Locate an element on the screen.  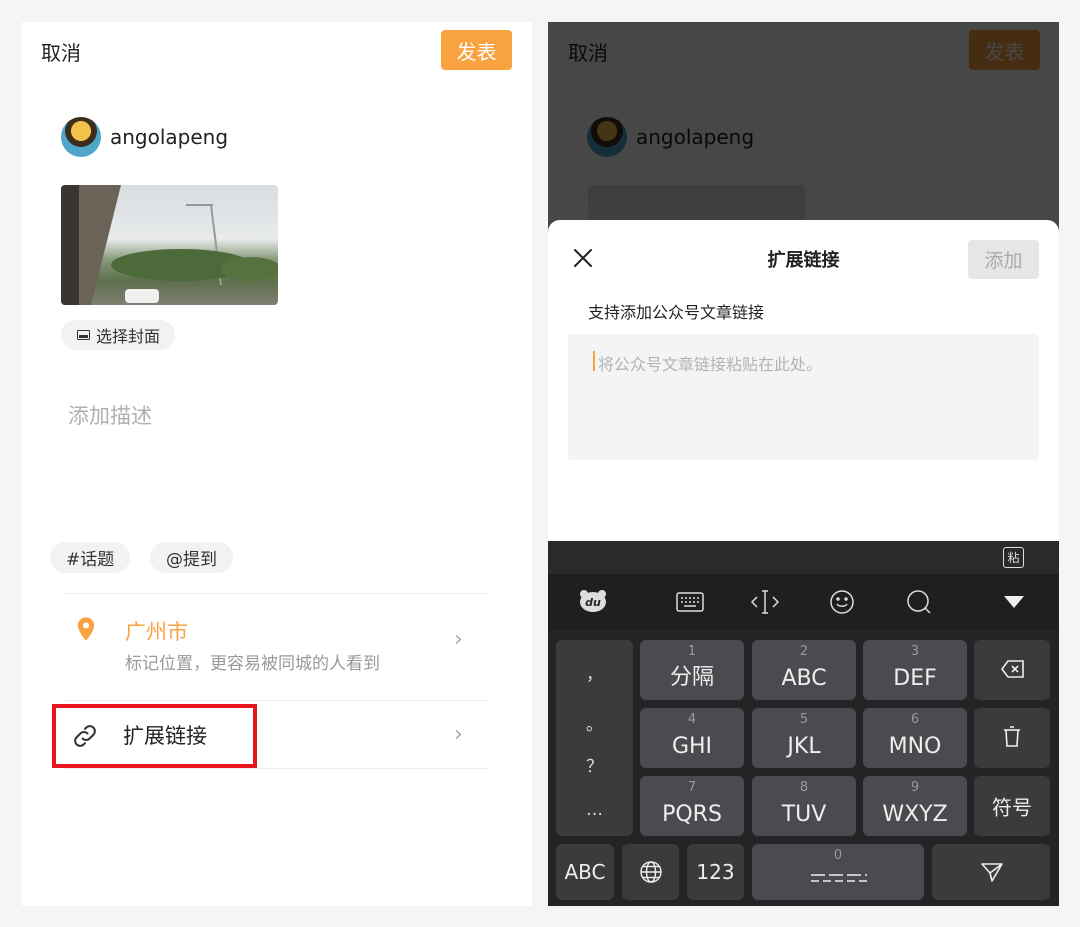
search-icon is located at coordinates (919, 602).